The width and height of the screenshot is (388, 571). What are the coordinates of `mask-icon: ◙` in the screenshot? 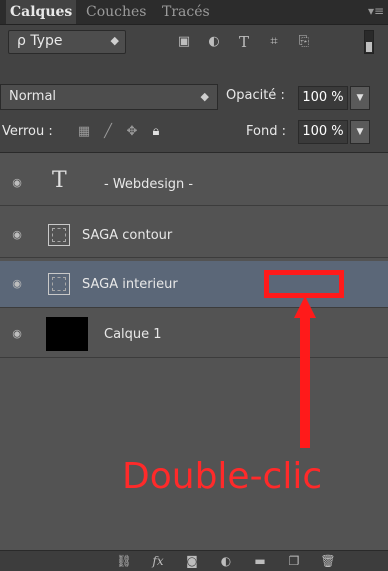 It's located at (192, 561).